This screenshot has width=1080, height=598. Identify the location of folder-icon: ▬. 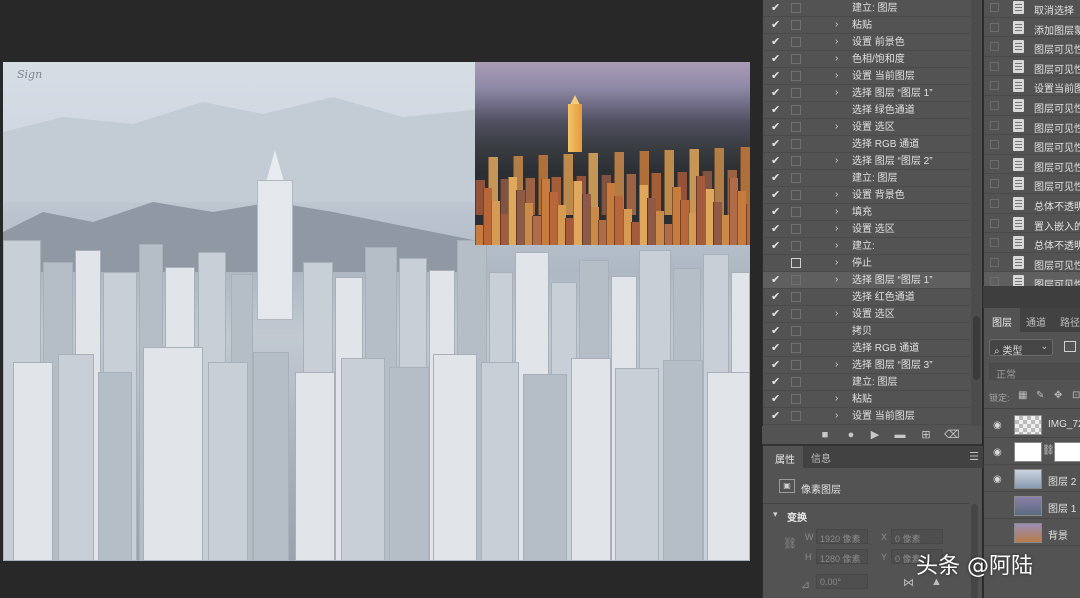
(900, 435).